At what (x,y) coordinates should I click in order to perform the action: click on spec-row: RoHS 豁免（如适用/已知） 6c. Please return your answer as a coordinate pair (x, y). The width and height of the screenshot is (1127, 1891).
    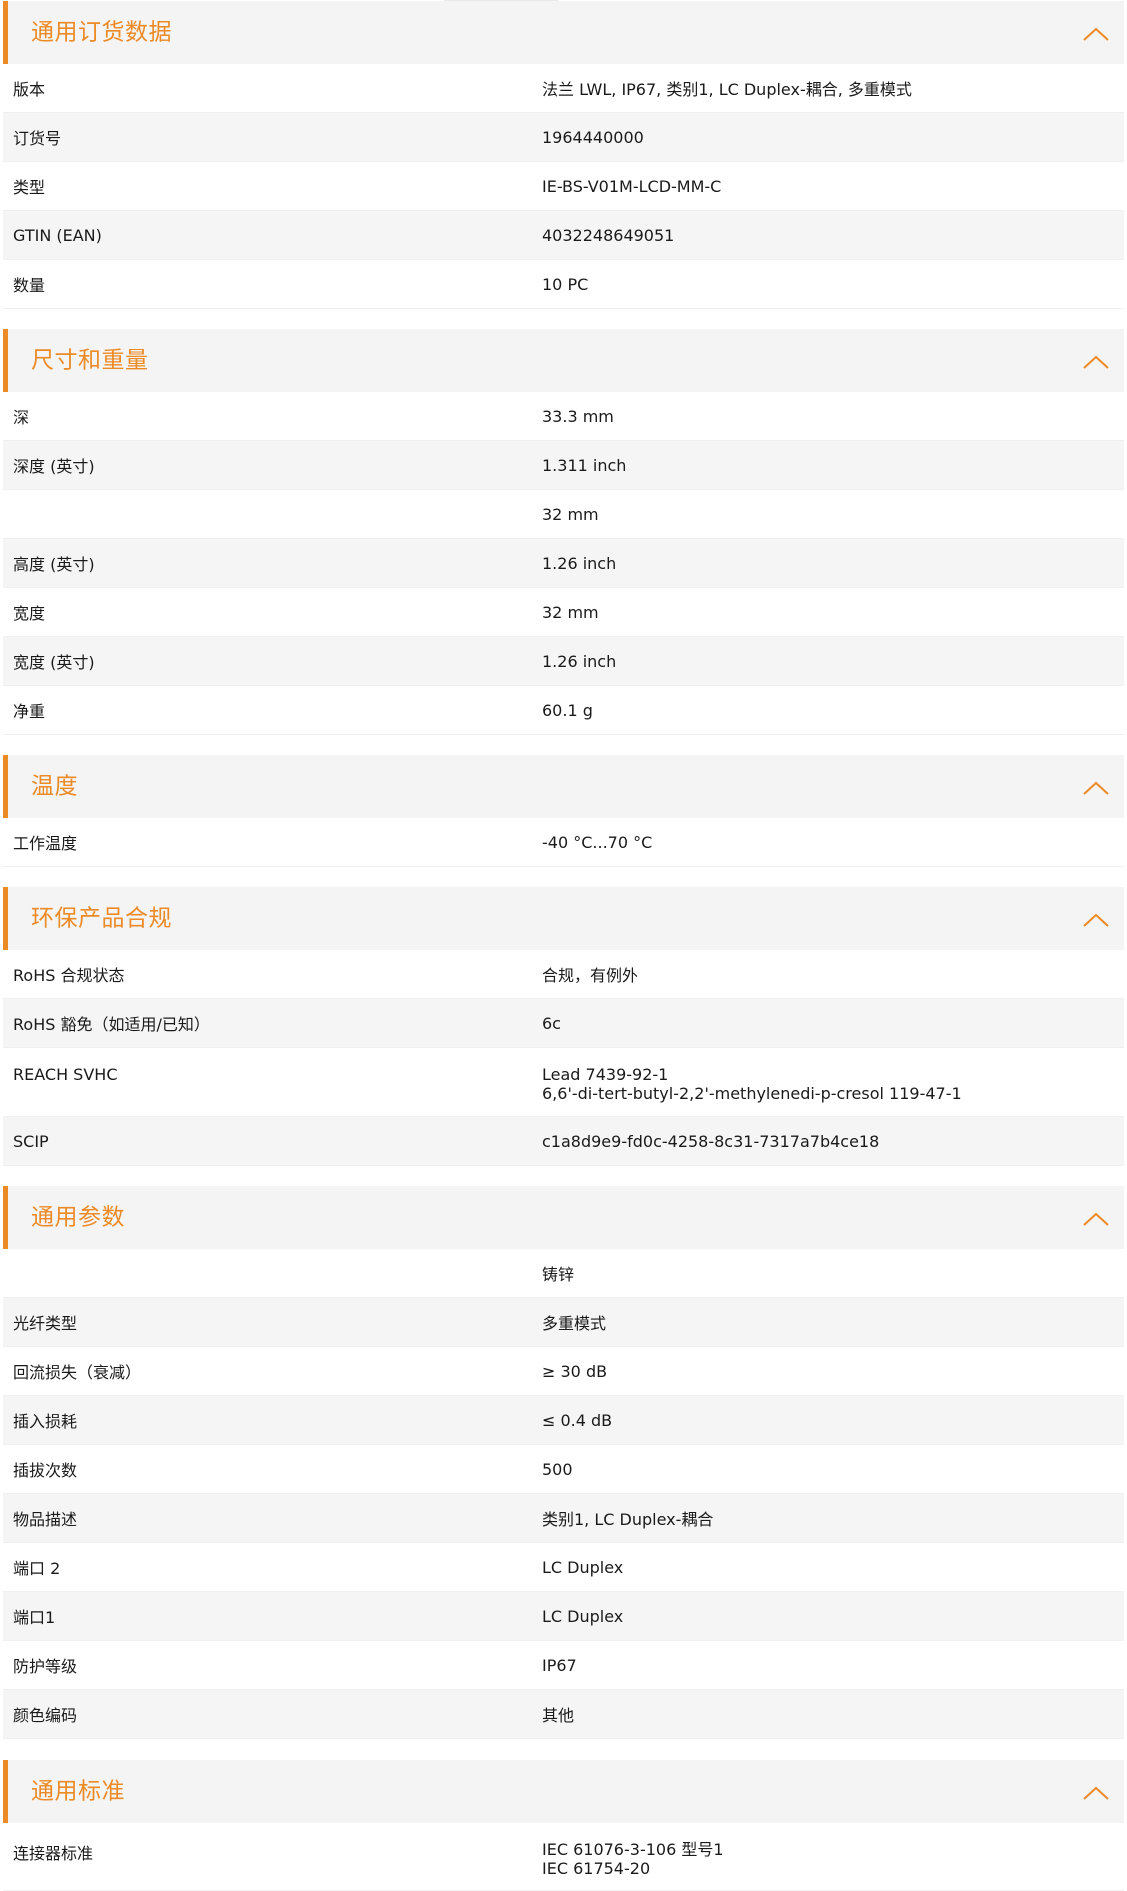
    Looking at the image, I should click on (563, 1023).